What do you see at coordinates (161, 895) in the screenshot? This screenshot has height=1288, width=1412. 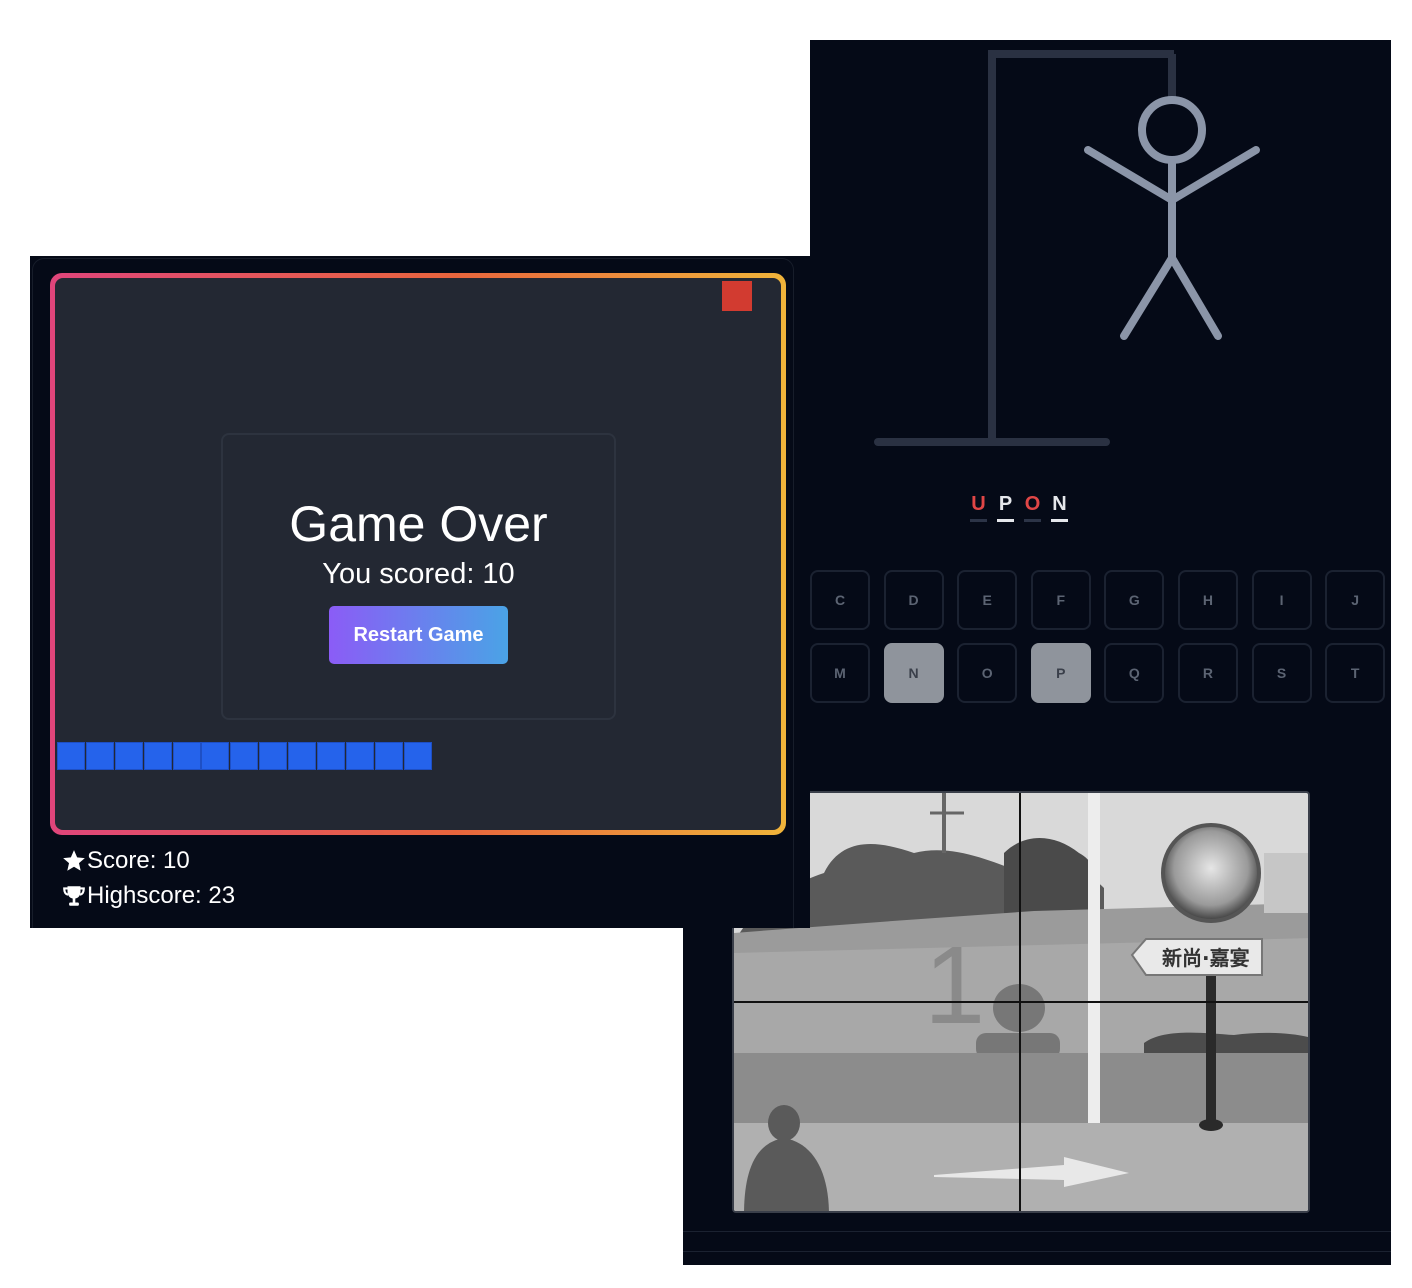 I see `highscore-text: Highscore: 23` at bounding box center [161, 895].